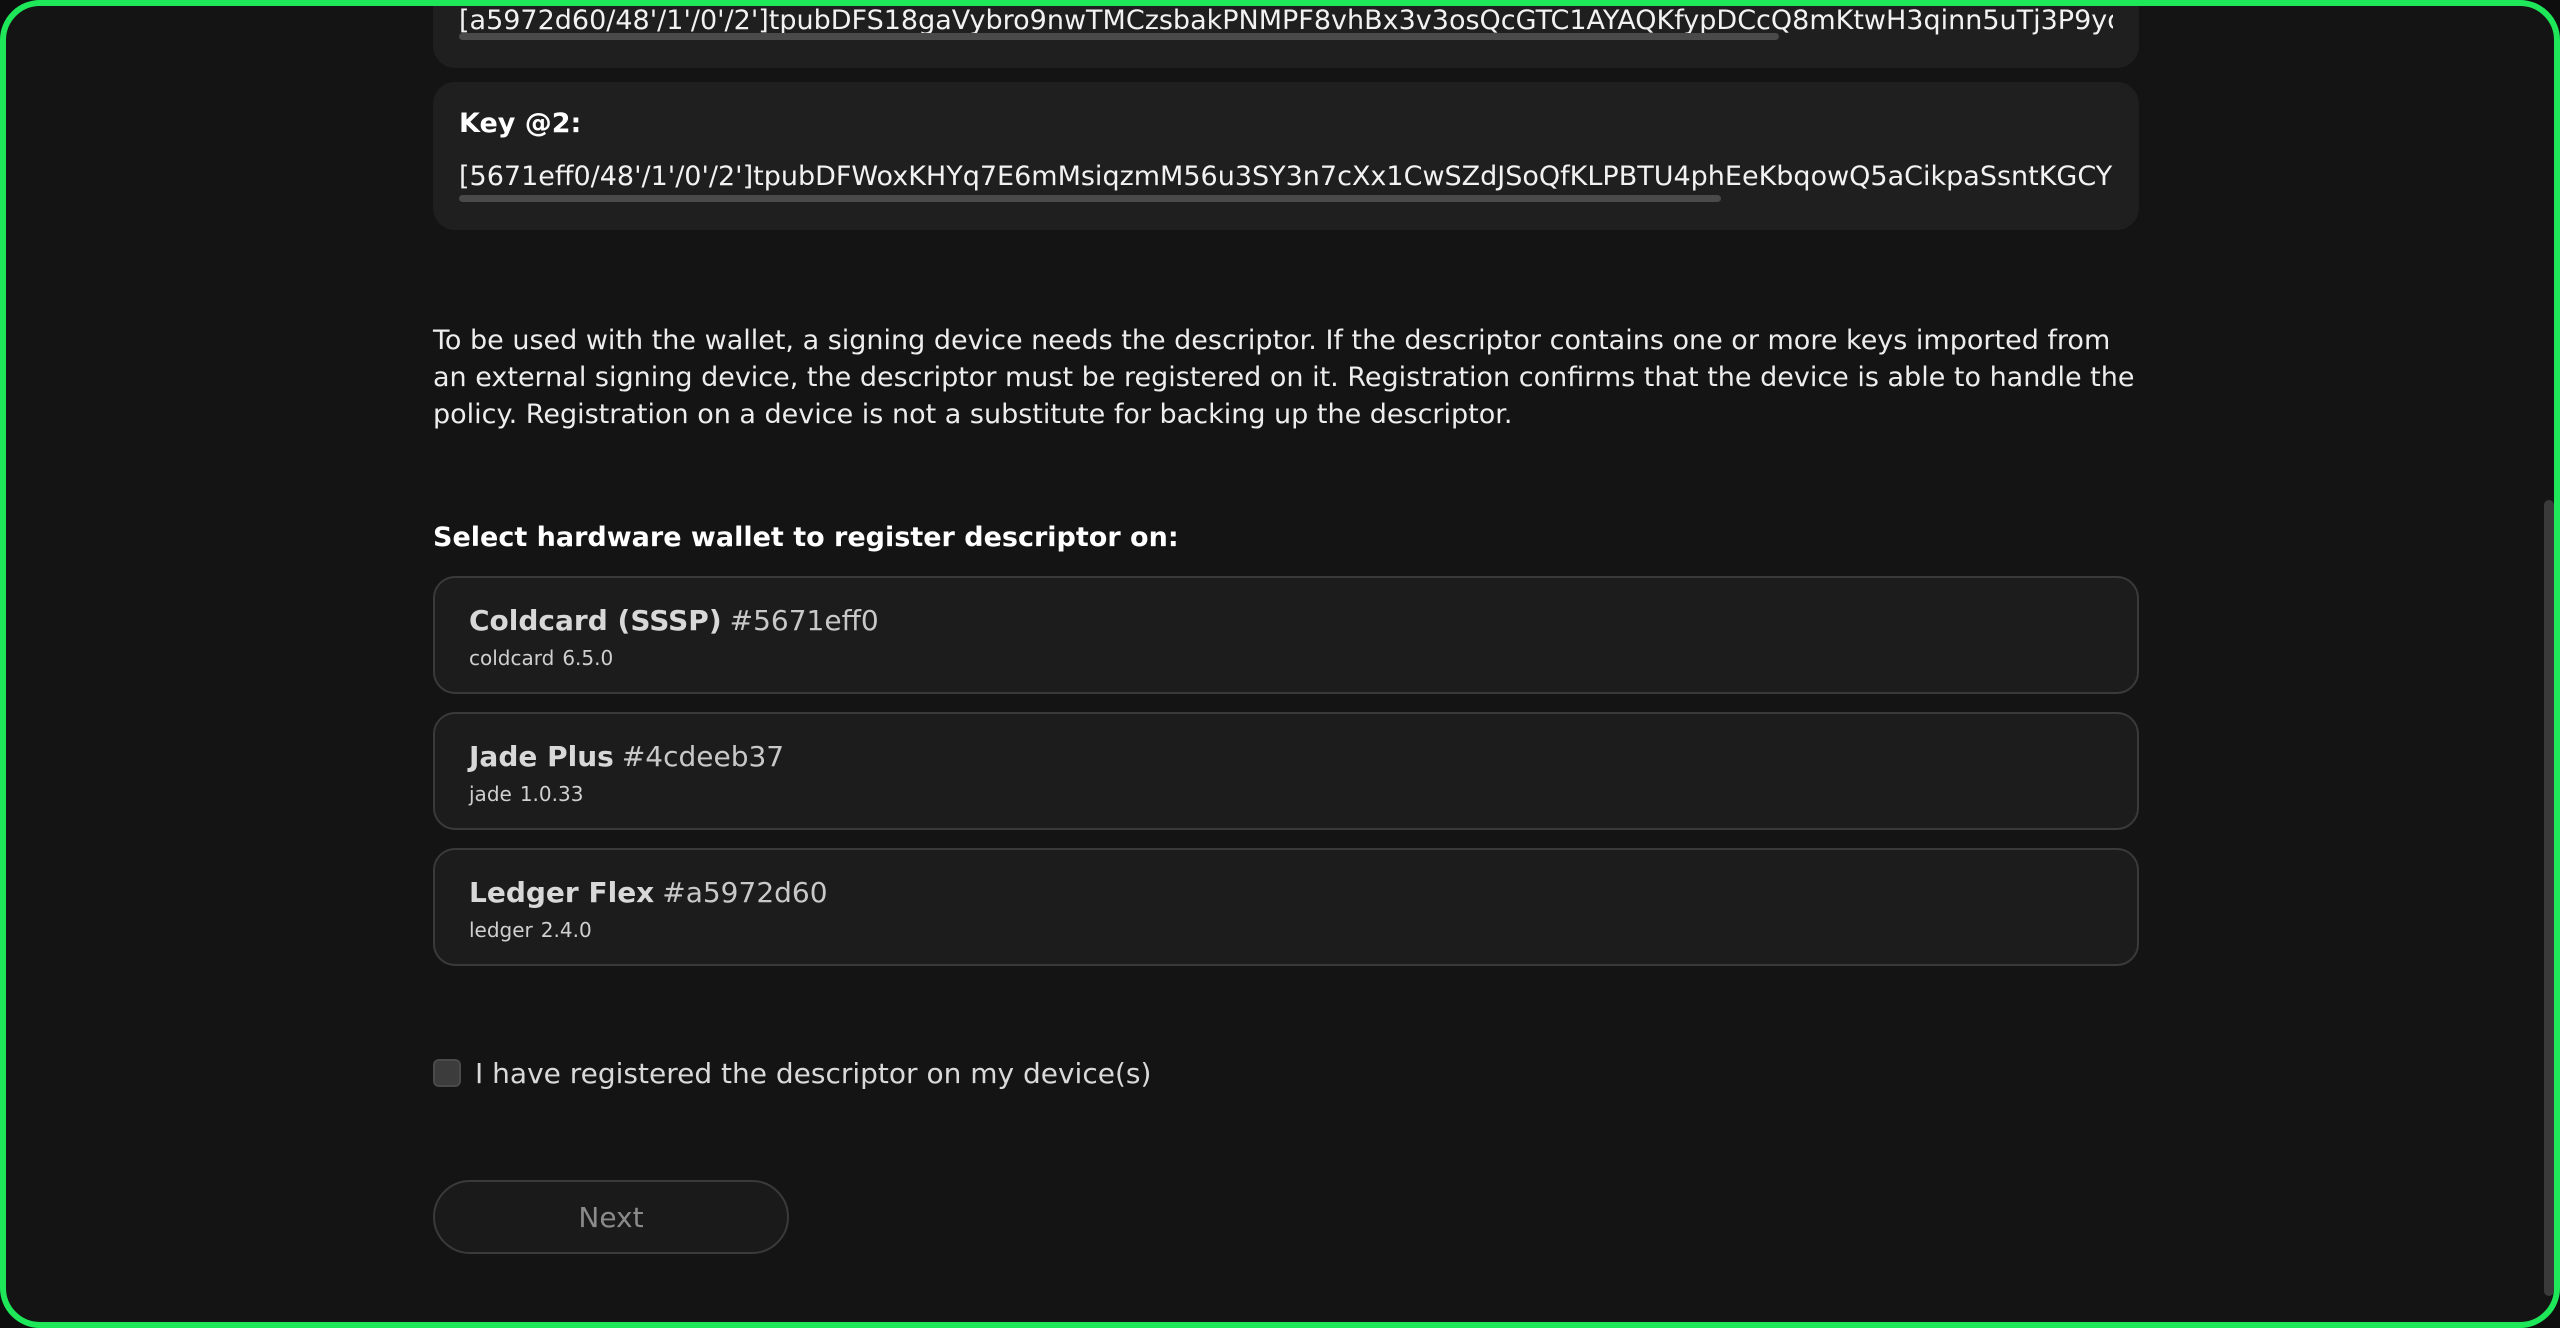  What do you see at coordinates (804, 620) in the screenshot?
I see `device-fingerprint: #5671eff0` at bounding box center [804, 620].